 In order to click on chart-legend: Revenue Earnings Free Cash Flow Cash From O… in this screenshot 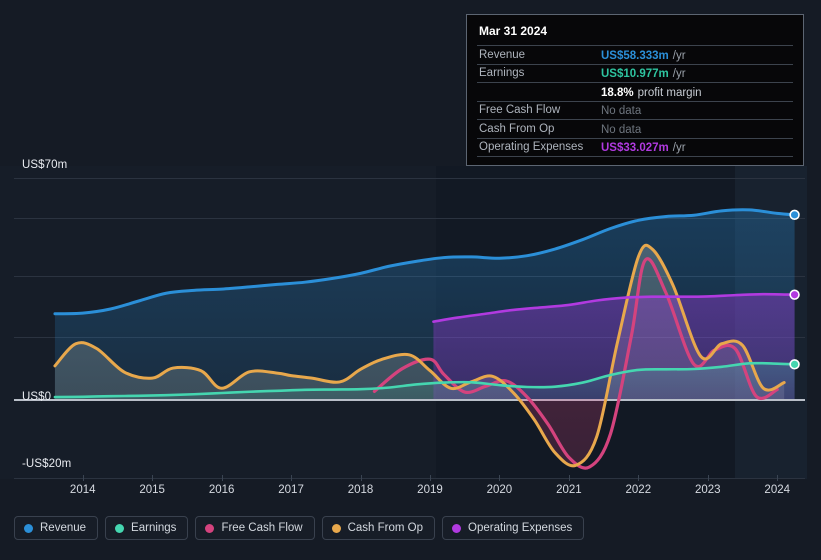, I will do `click(299, 528)`.